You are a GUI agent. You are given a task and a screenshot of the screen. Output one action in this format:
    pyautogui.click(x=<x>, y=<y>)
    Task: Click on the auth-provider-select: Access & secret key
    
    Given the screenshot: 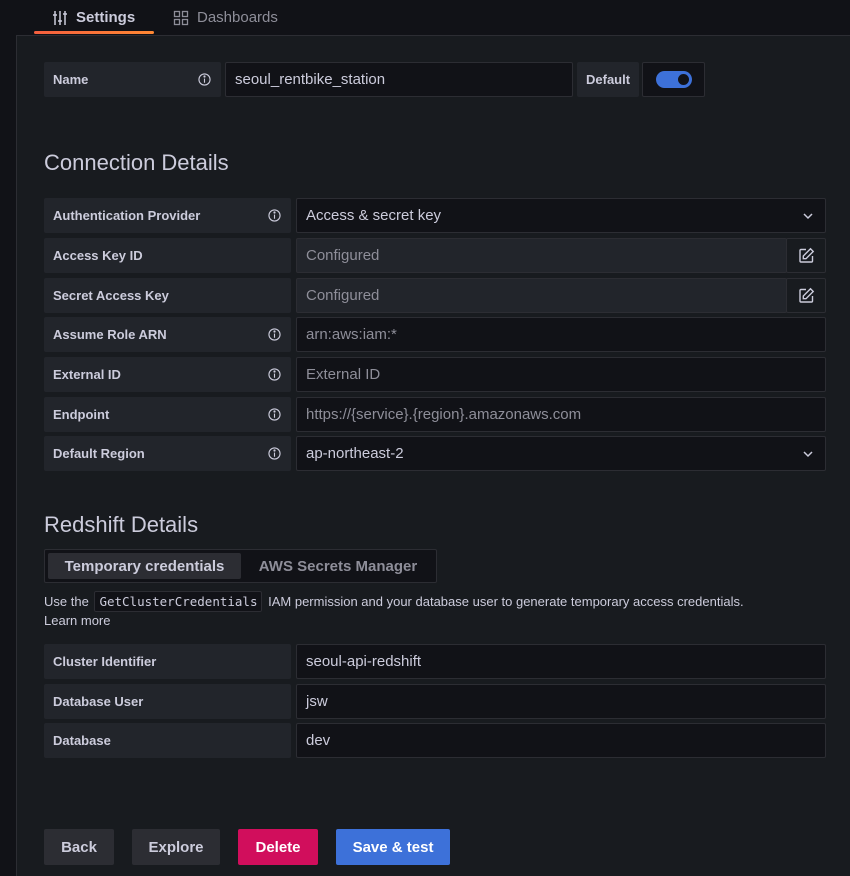 What is the action you would take?
    pyautogui.click(x=561, y=215)
    